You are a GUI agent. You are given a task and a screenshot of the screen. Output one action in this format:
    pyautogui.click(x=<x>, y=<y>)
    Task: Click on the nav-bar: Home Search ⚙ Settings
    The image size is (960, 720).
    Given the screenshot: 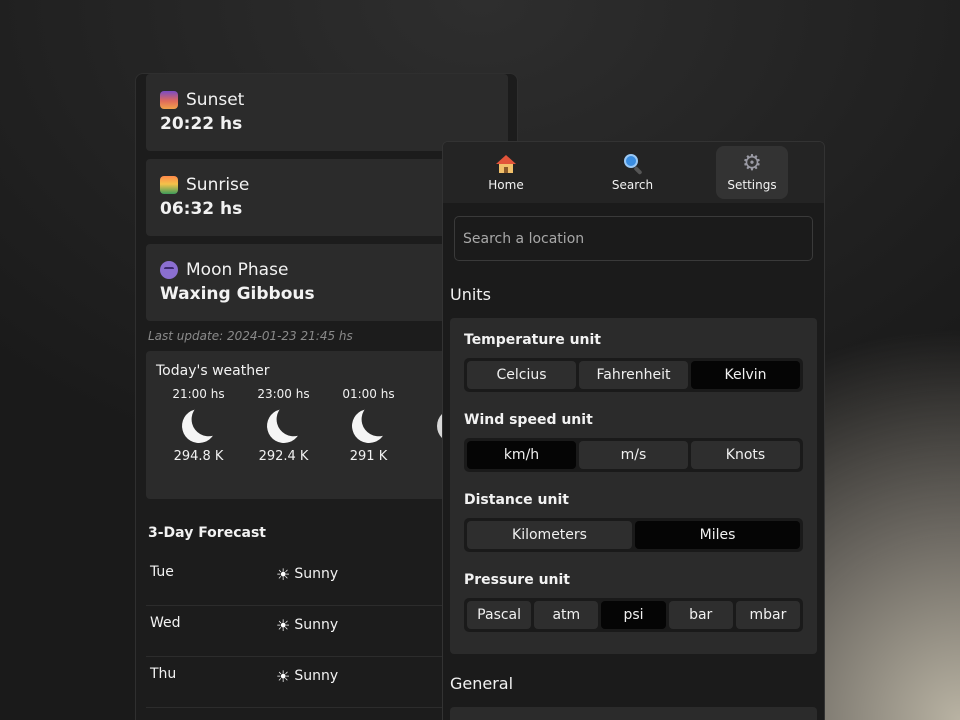 What is the action you would take?
    pyautogui.click(x=633, y=172)
    